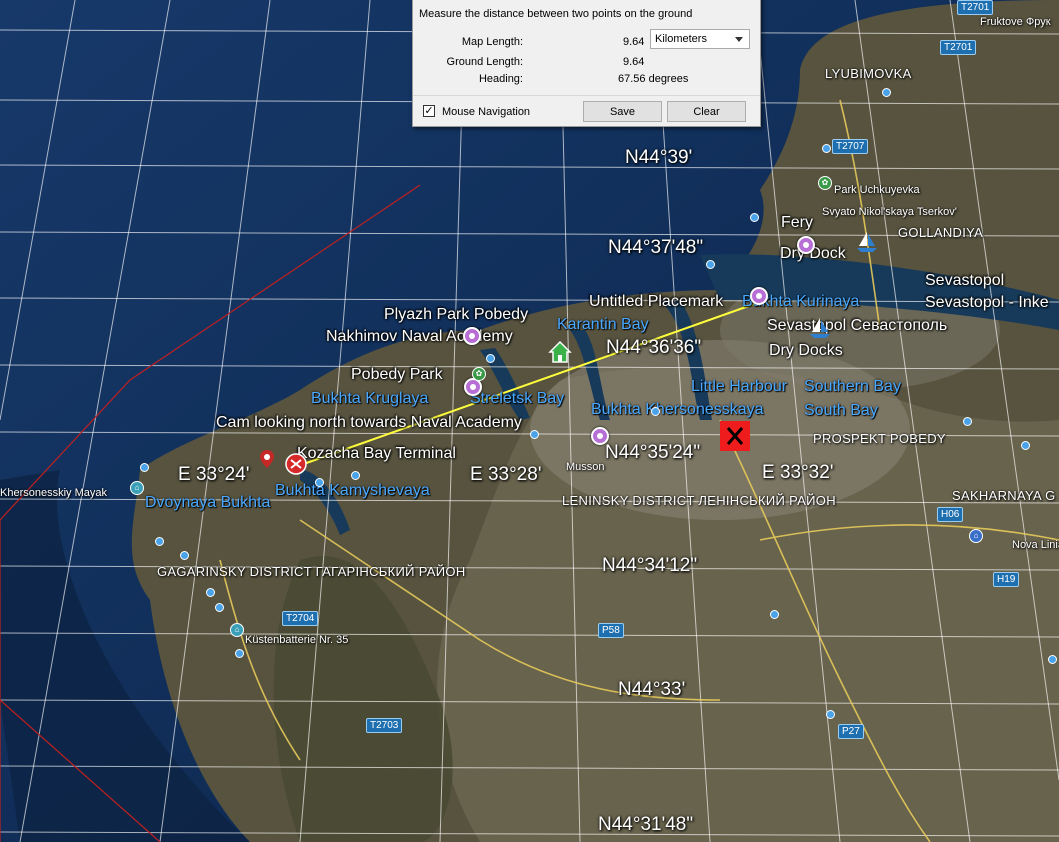 The width and height of the screenshot is (1059, 842). I want to click on road-shield: T2707, so click(850, 146).